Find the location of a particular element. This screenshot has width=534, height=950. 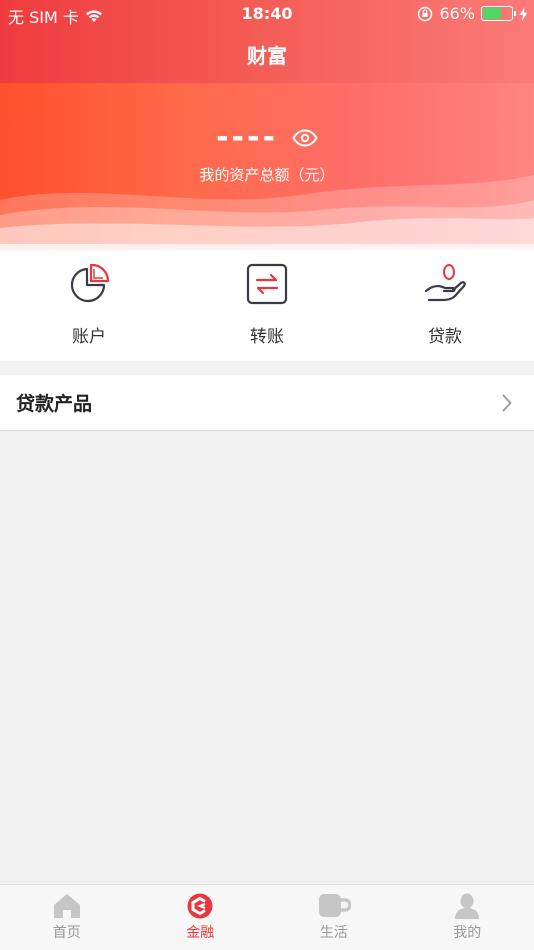

account-label: 账户 is located at coordinates (89, 337).